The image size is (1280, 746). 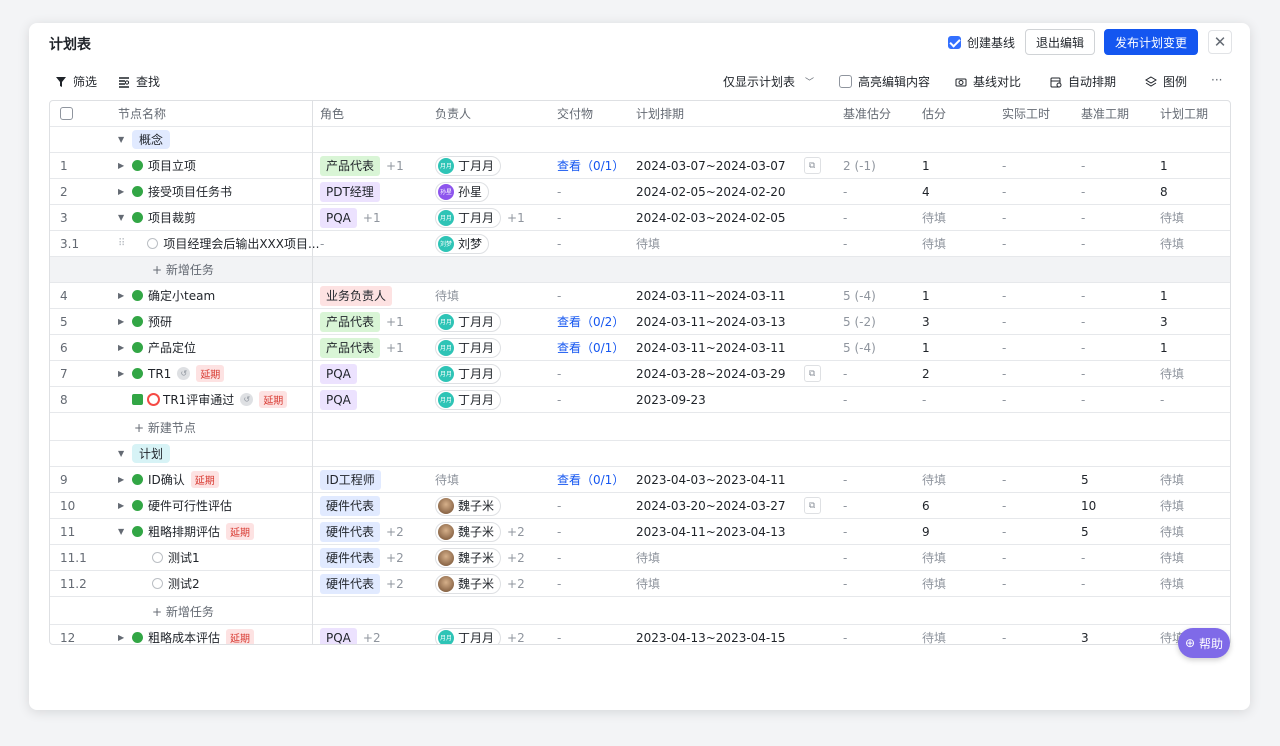 I want to click on baseline-compare-button: 基线对比, so click(x=988, y=81).